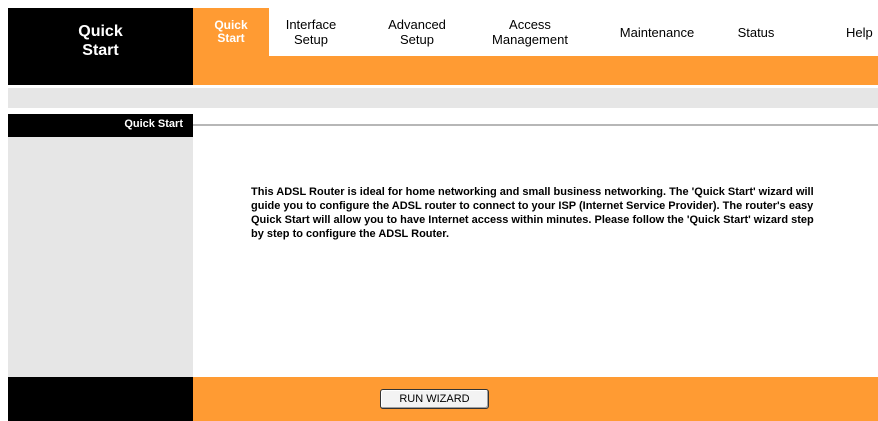 The image size is (878, 421). Describe the element at coordinates (535, 125) in the screenshot. I see `section-divider` at that location.